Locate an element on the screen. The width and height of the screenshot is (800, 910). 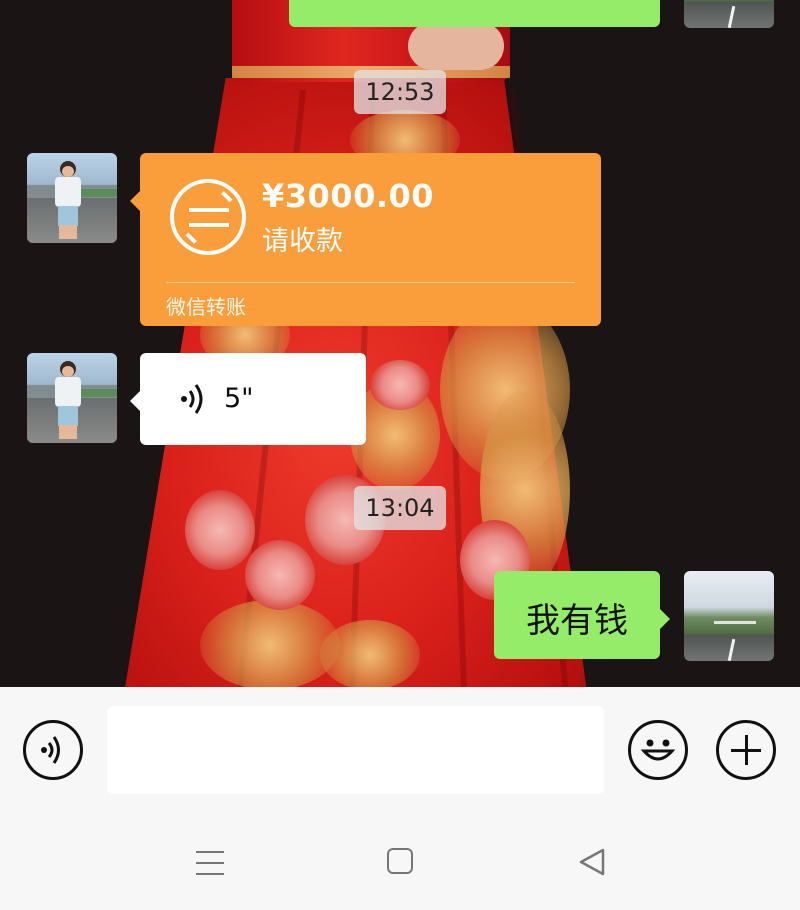
menu-icon is located at coordinates (210, 852).